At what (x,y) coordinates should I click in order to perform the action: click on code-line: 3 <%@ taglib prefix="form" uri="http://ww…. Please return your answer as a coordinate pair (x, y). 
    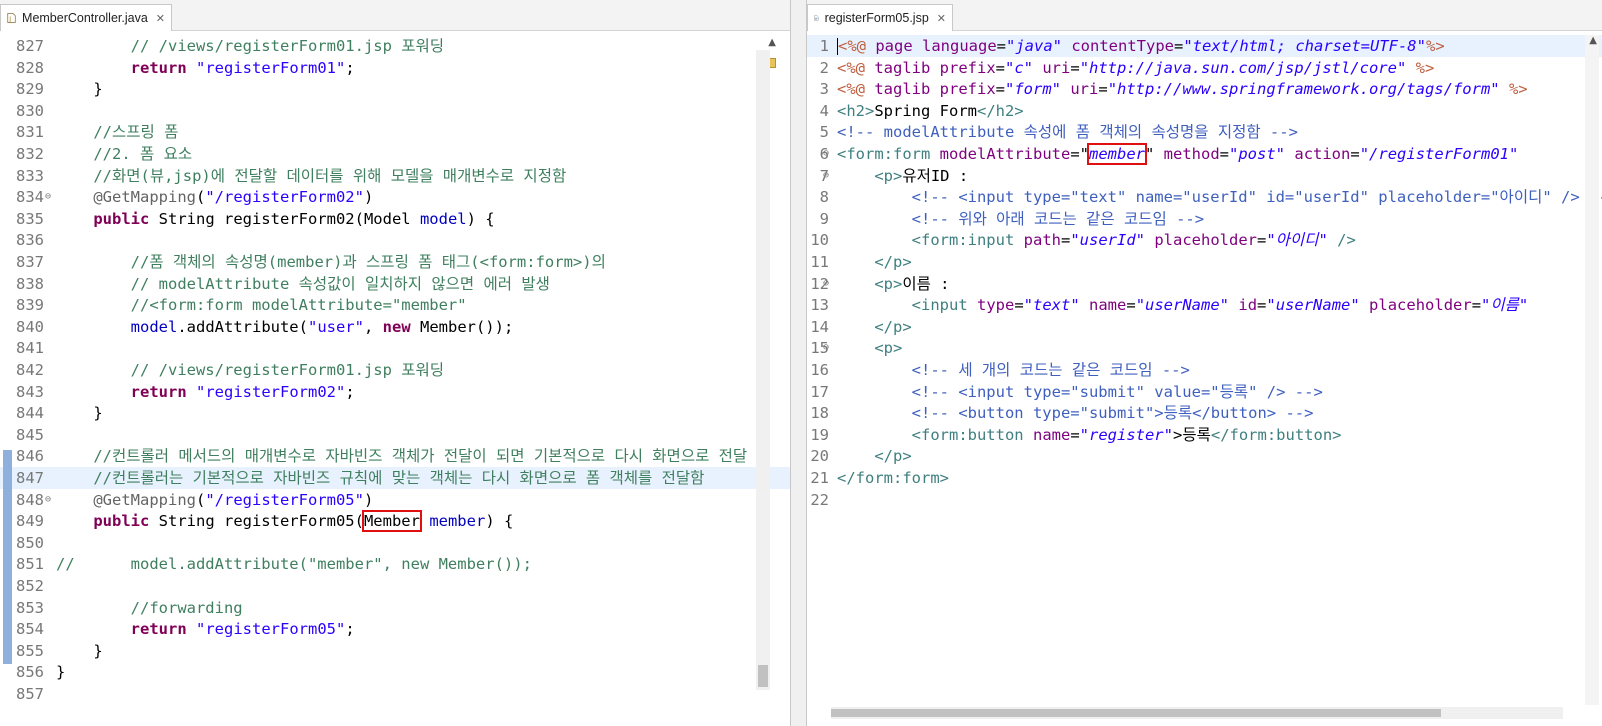
    Looking at the image, I should click on (1204, 89).